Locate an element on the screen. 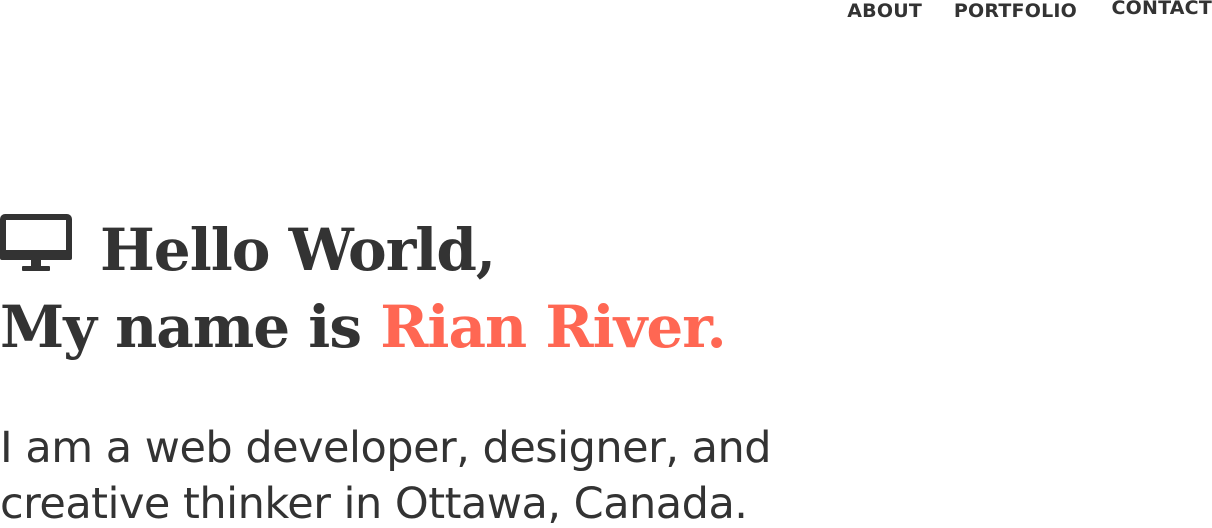 This screenshot has width=1212, height=528. name-prefix-text: My name is is located at coordinates (190, 327).